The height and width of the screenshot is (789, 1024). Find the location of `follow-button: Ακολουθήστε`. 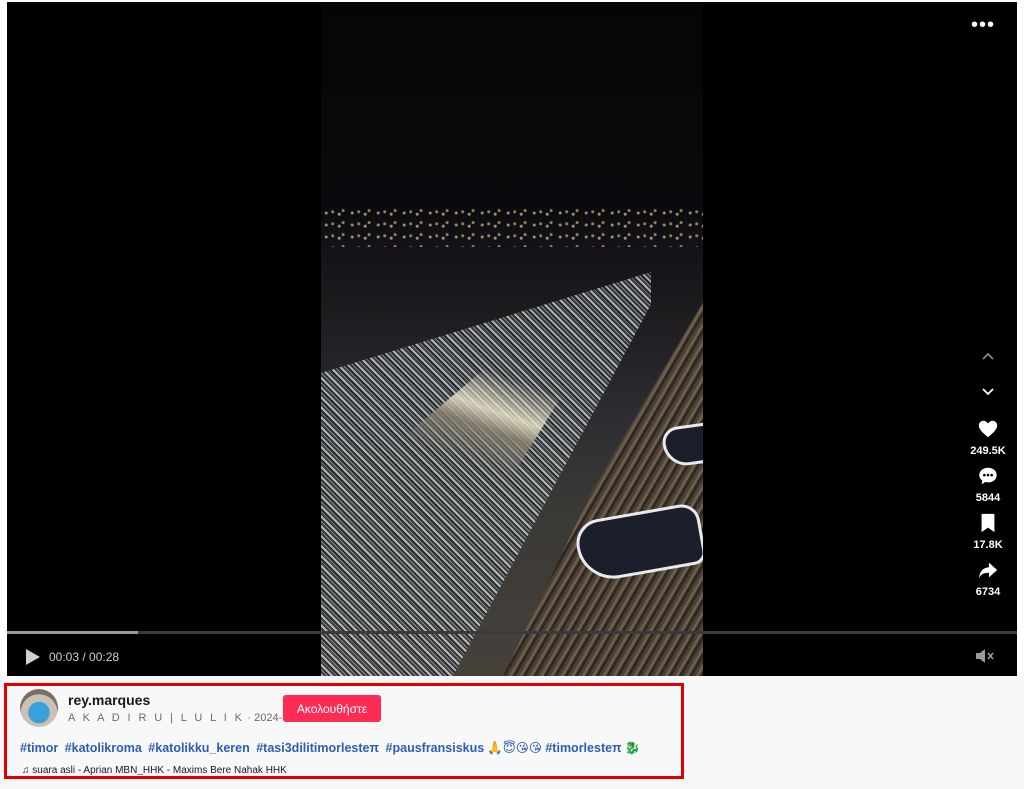

follow-button: Ακολουθήστε is located at coordinates (332, 708).